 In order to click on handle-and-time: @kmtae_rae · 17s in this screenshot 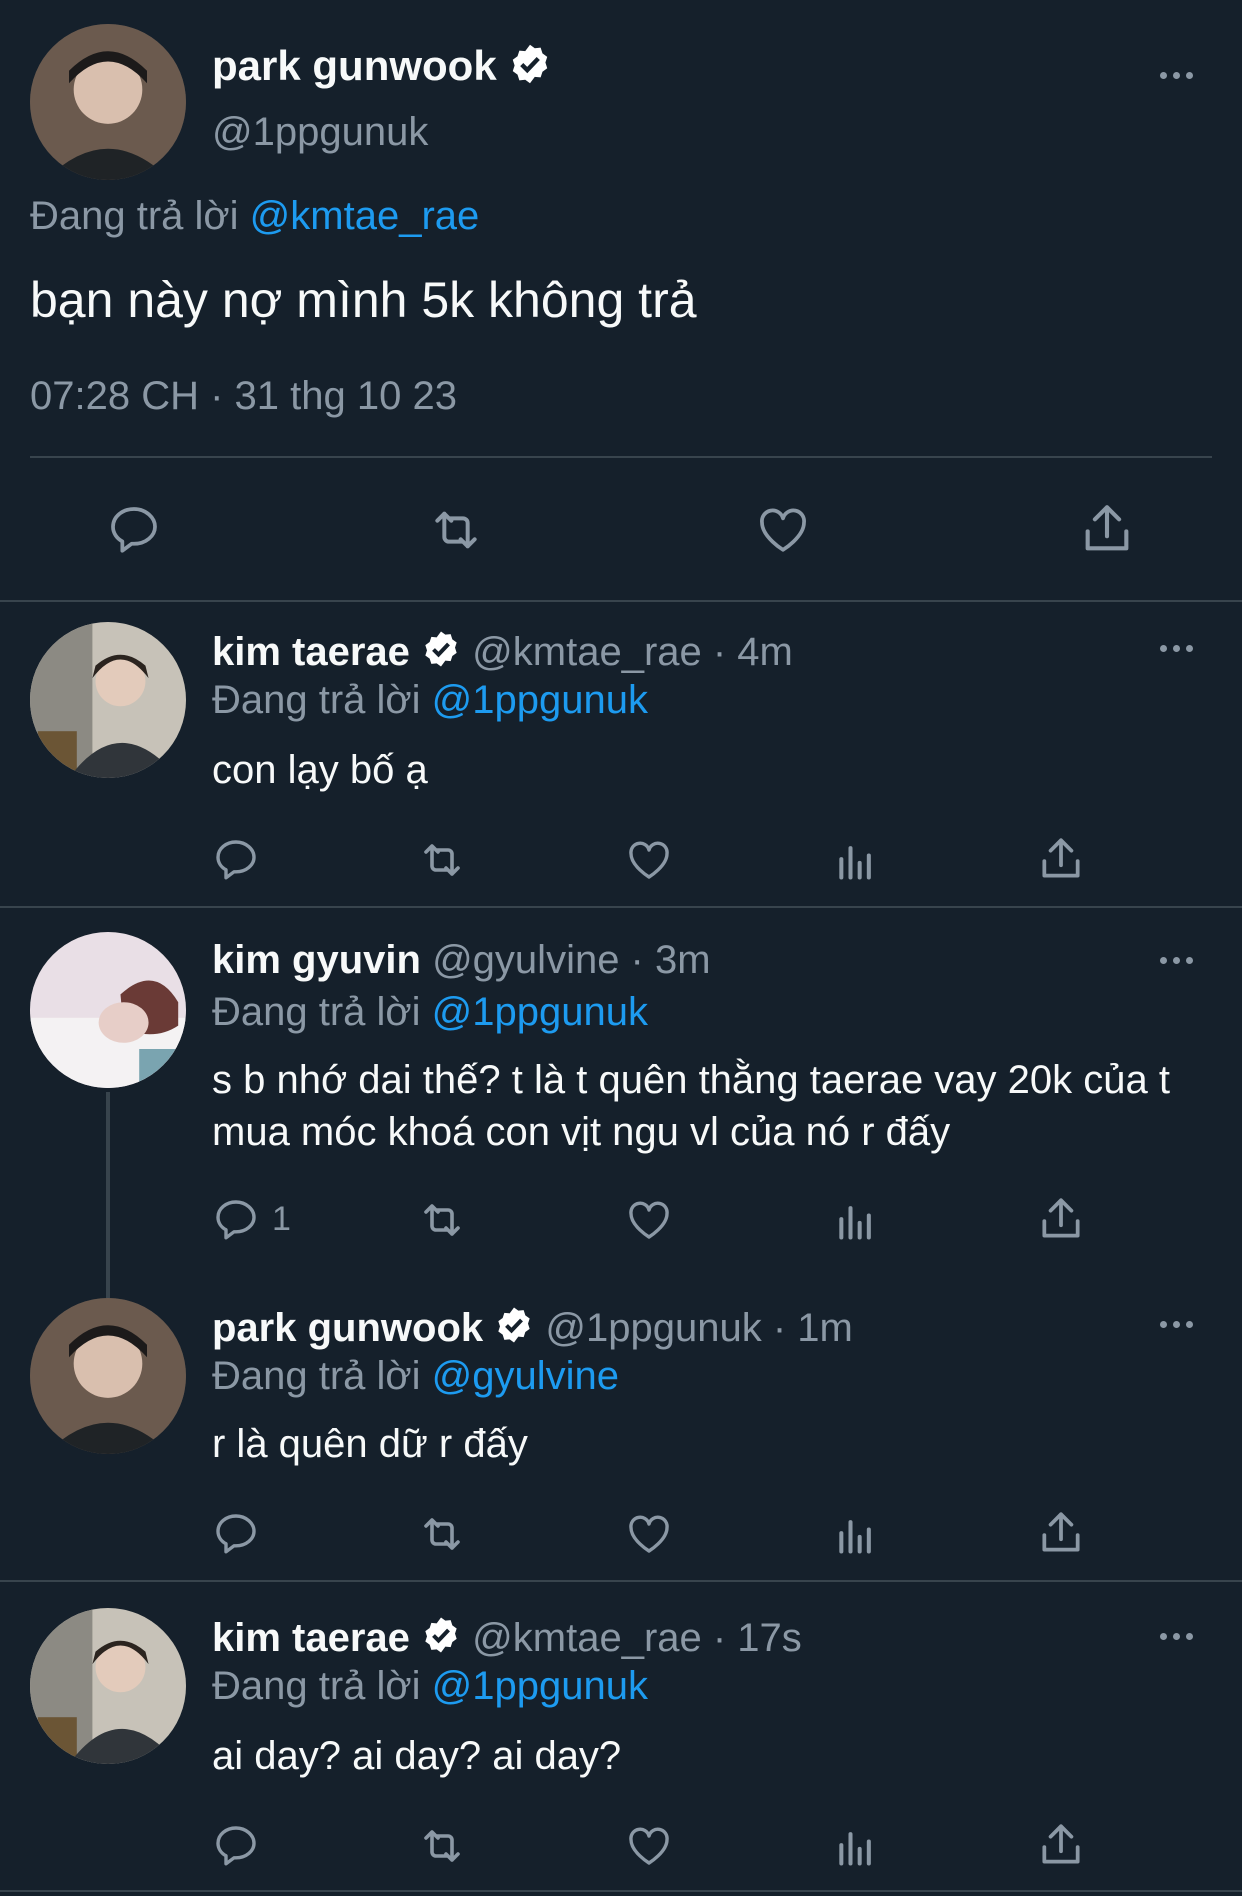, I will do `click(637, 1638)`.